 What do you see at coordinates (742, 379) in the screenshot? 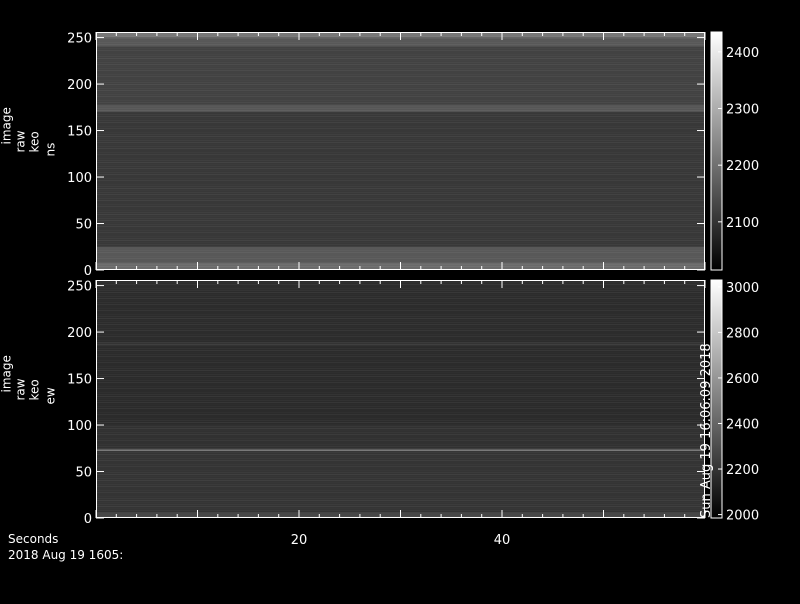
I see `colorbar-tick-label: 2600` at bounding box center [742, 379].